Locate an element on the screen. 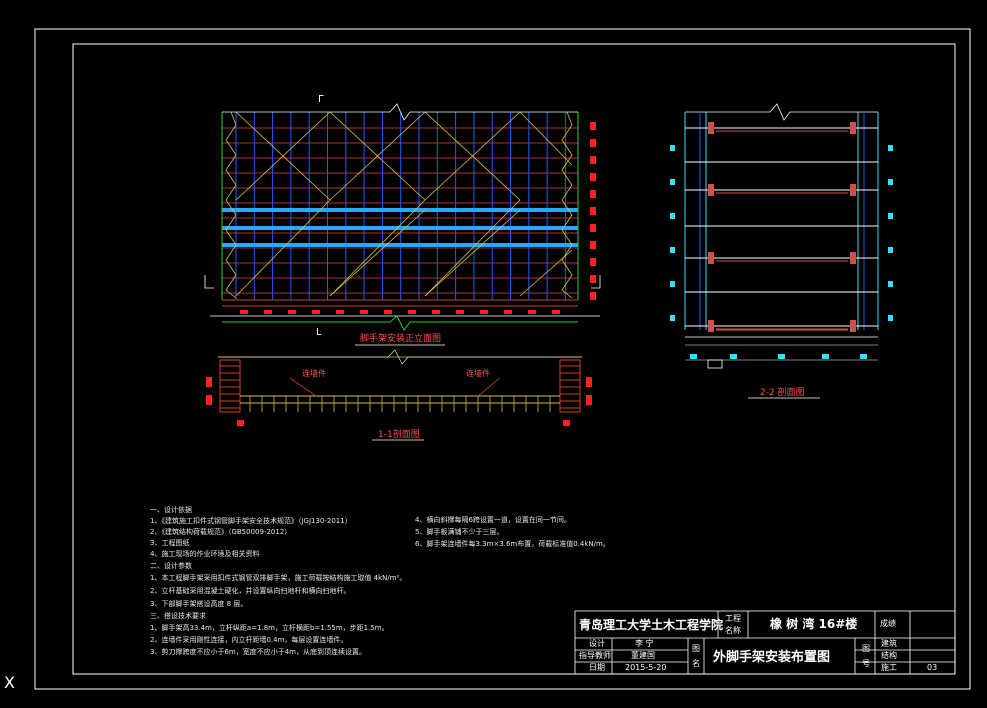 The image size is (987, 708). edge-zigzag is located at coordinates (399, 205).